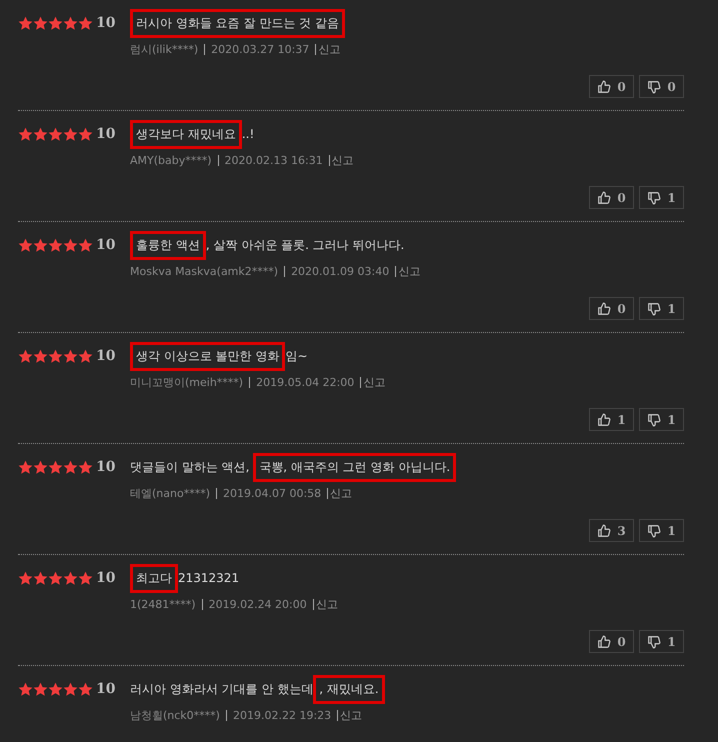  I want to click on review-text: 임~, so click(296, 356).